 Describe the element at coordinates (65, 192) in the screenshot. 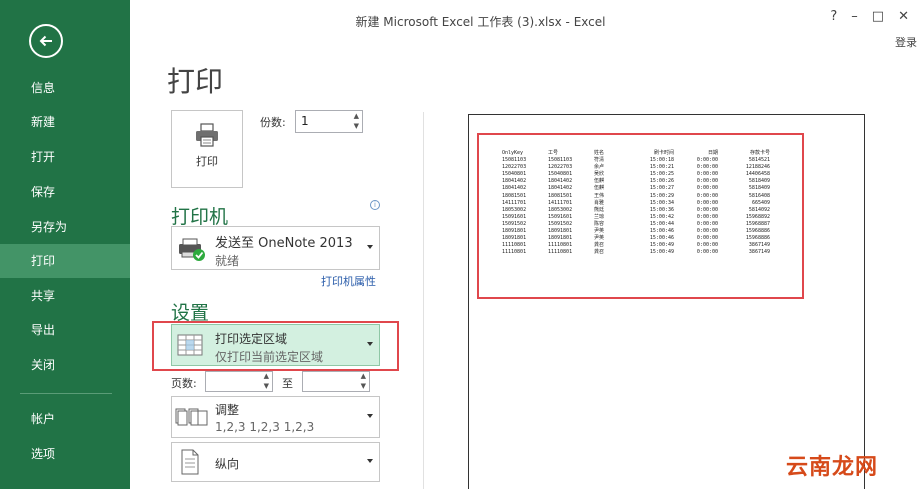

I see `nav-item-save: 保存` at that location.